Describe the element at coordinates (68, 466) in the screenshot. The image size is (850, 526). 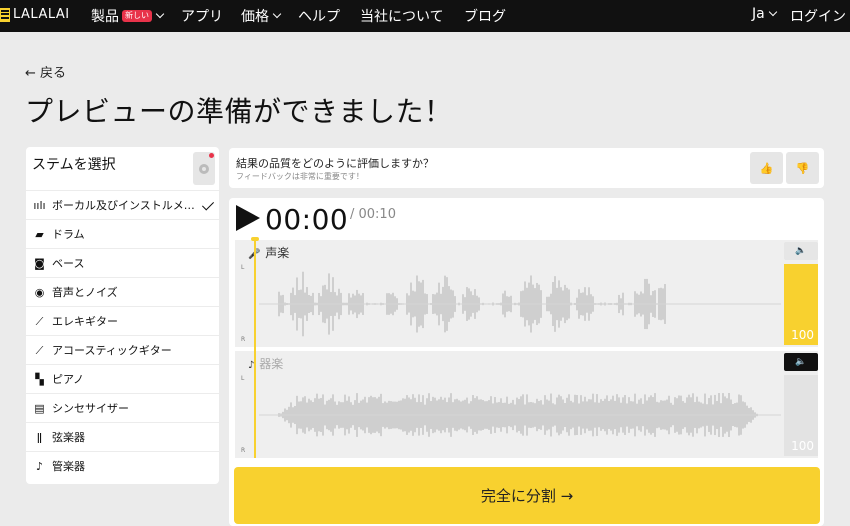
I see `stem-item-label: 管楽器` at that location.